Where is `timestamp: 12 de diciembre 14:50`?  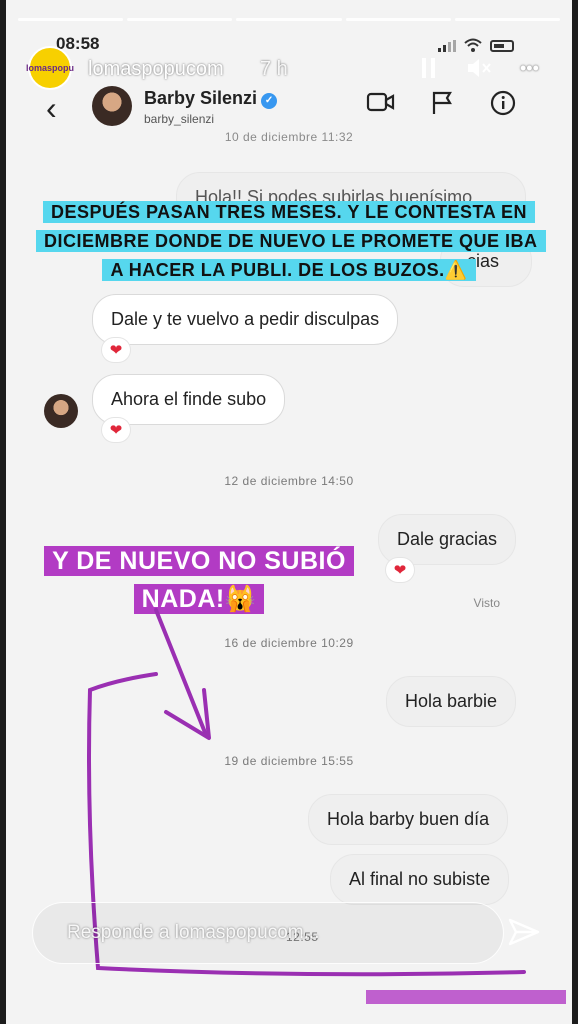 timestamp: 12 de diciembre 14:50 is located at coordinates (289, 481).